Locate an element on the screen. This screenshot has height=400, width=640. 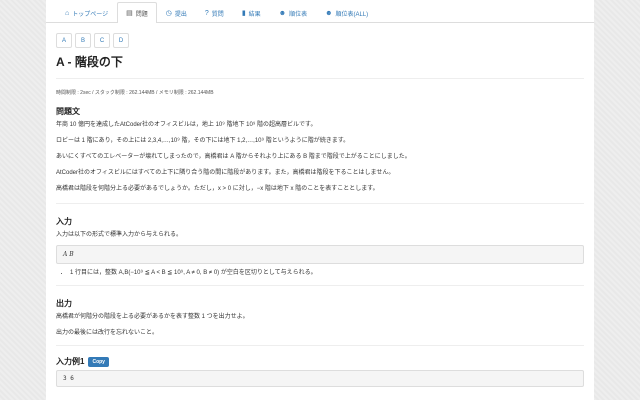
nav-problems: ▤ 問題 is located at coordinates (137, 12).